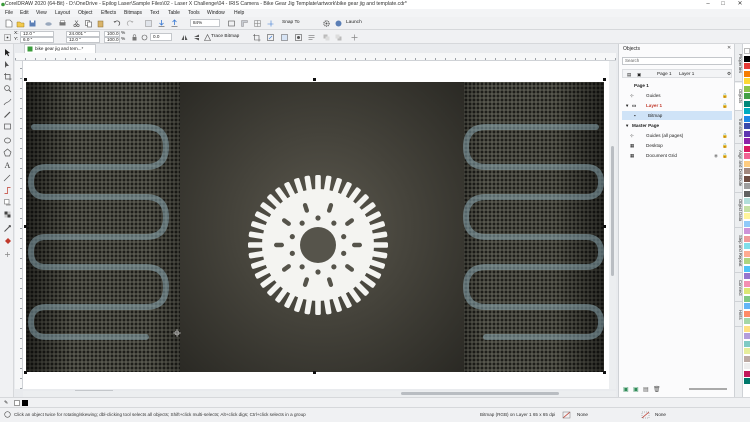  Describe the element at coordinates (677, 105) in the screenshot. I see `tree-row-layer1: ▾ ▭ Layer 1 🔒` at that location.